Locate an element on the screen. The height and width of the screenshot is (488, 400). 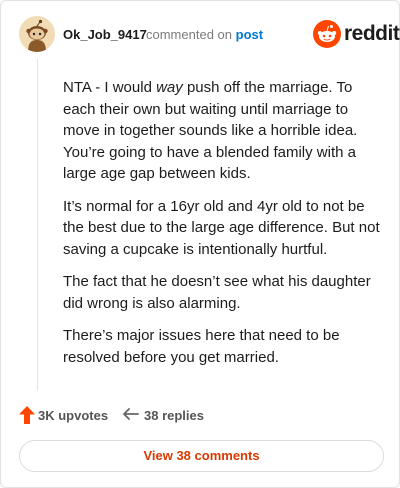
comment-username: Ok_Job_9417 is located at coordinates (105, 34).